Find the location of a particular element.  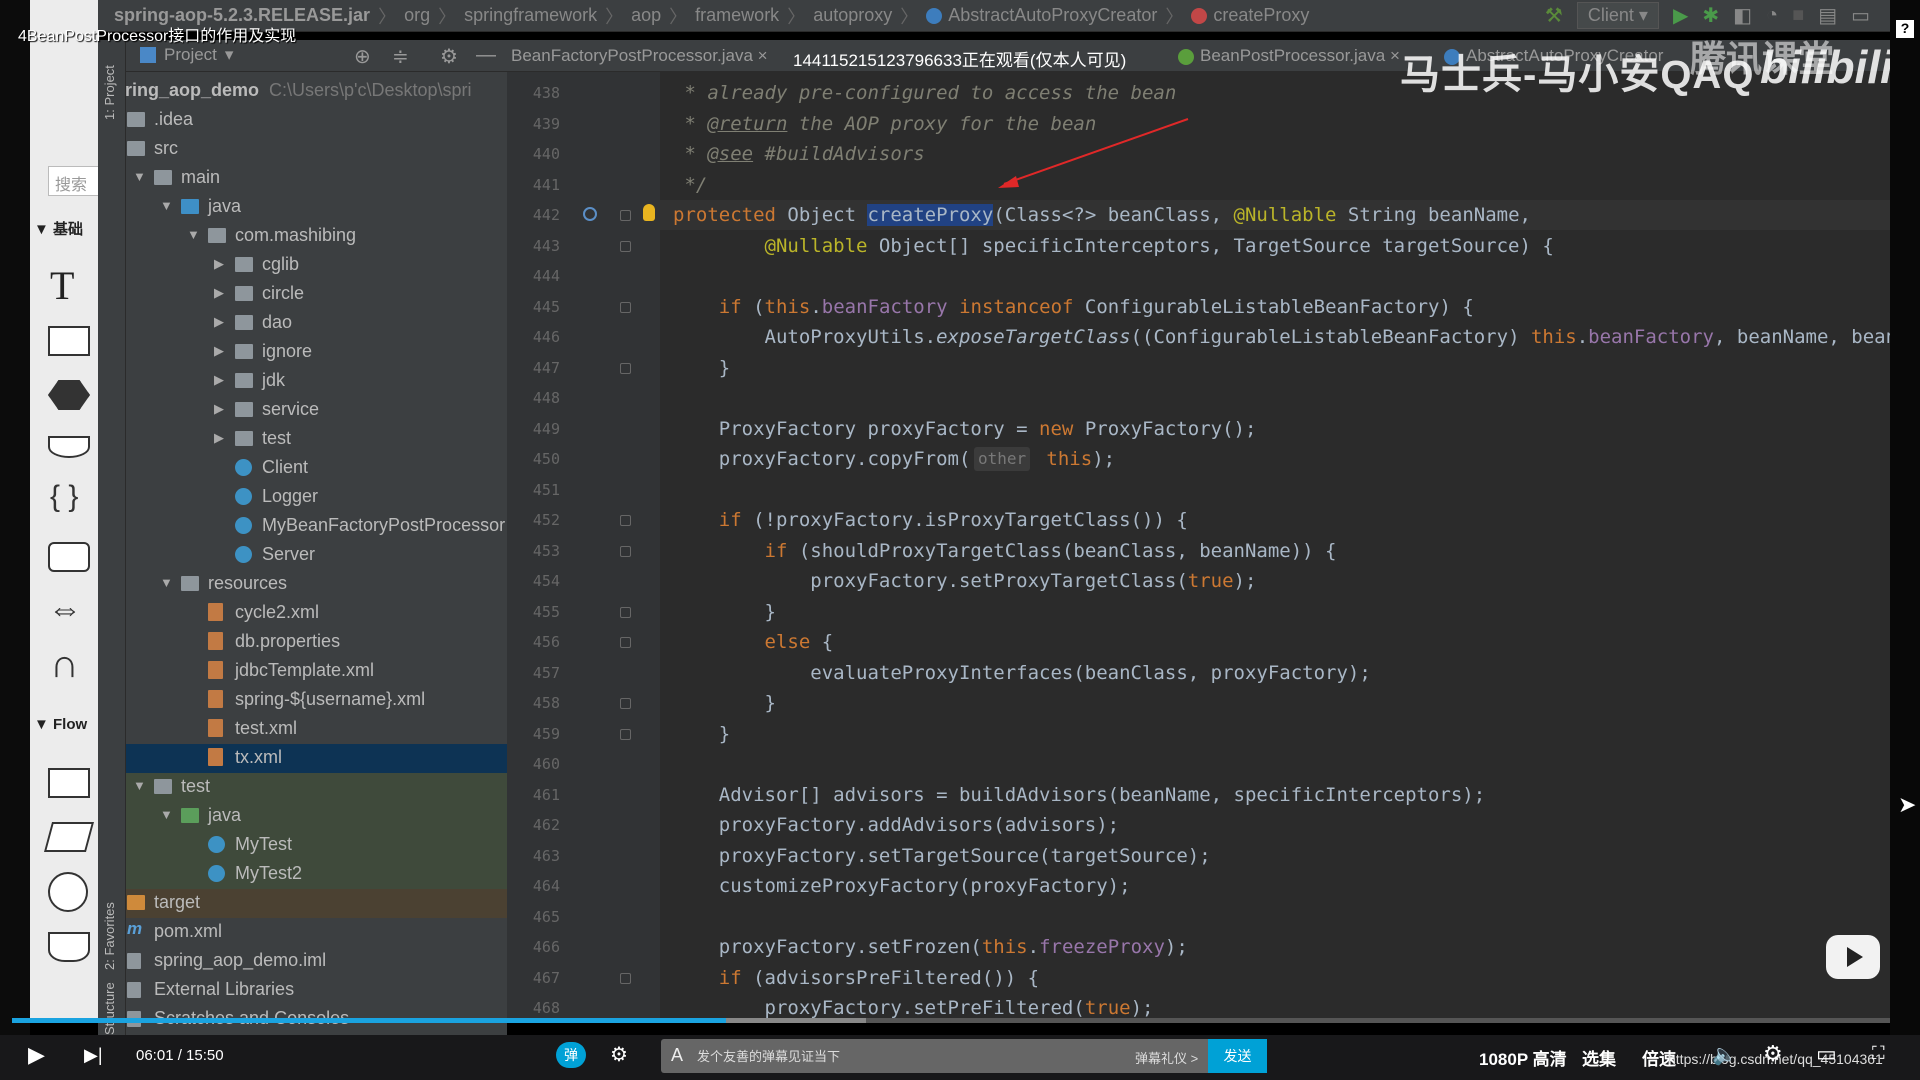

palette-section-flow: ▼ Flow is located at coordinates (60, 724).